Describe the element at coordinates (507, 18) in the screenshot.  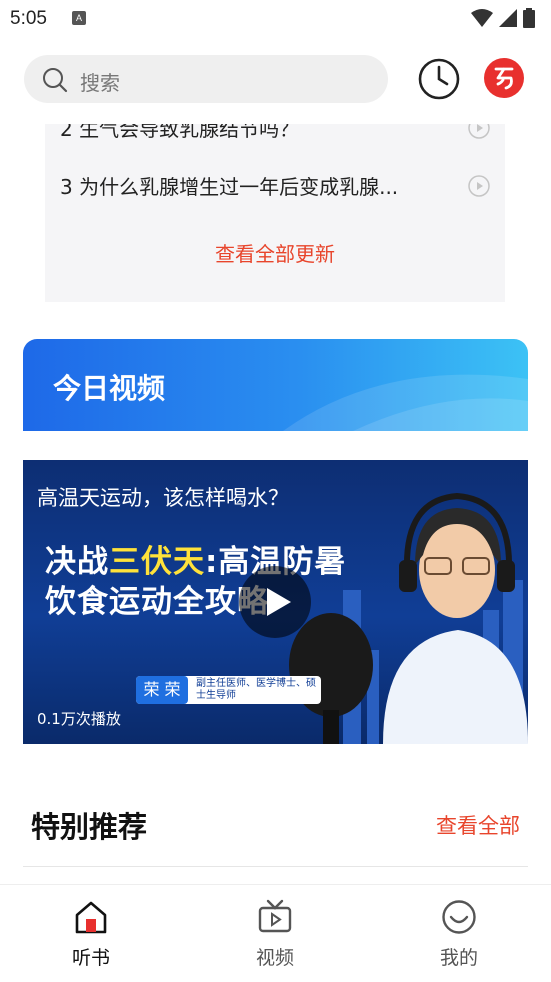
I see `signal-icon` at that location.